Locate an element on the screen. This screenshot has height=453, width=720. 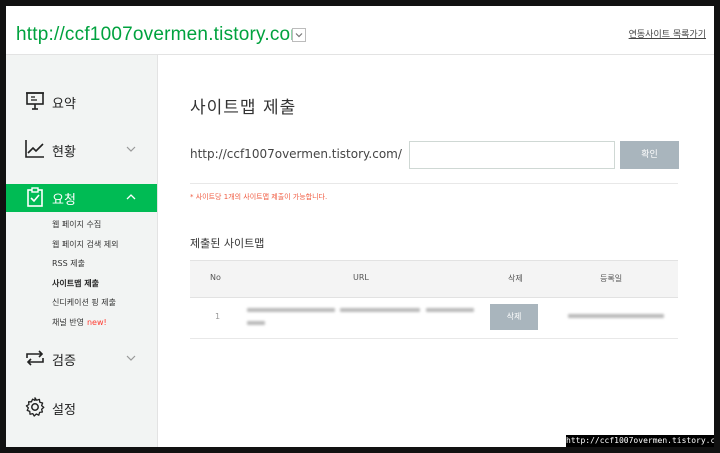
subnav-item-rss: RSS 제출 is located at coordinates (102, 264).